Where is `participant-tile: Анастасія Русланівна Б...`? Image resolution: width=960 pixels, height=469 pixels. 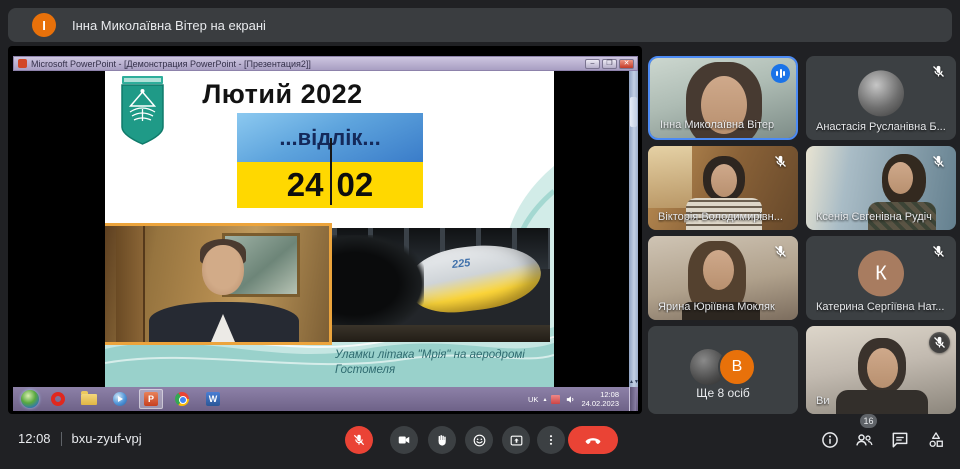 participant-tile: Анастасія Русланівна Б... is located at coordinates (881, 98).